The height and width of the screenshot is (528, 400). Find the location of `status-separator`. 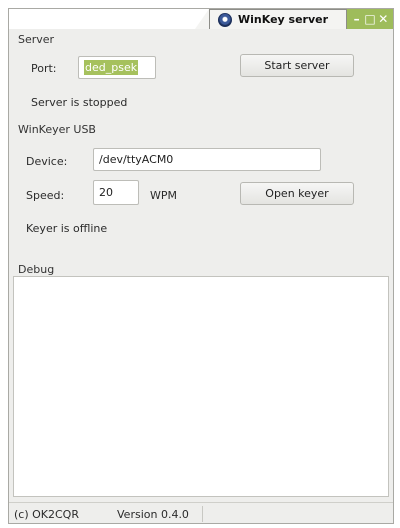

status-separator is located at coordinates (202, 514).